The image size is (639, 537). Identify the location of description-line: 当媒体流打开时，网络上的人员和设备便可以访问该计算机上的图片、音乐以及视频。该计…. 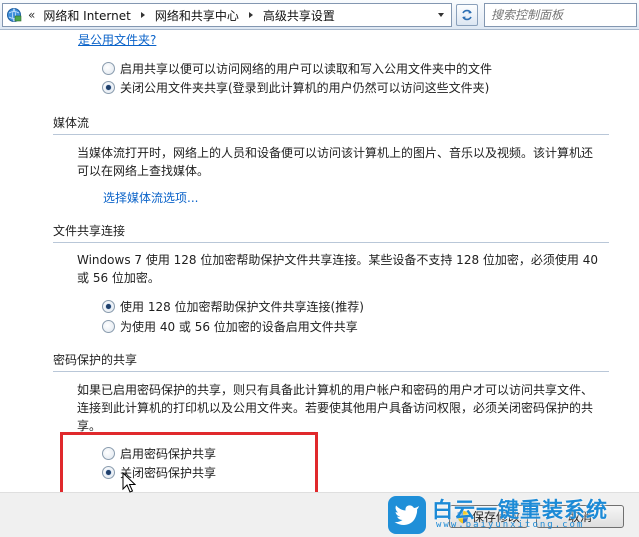
(335, 153).